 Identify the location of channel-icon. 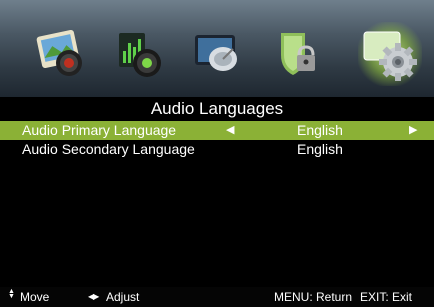
(217, 53).